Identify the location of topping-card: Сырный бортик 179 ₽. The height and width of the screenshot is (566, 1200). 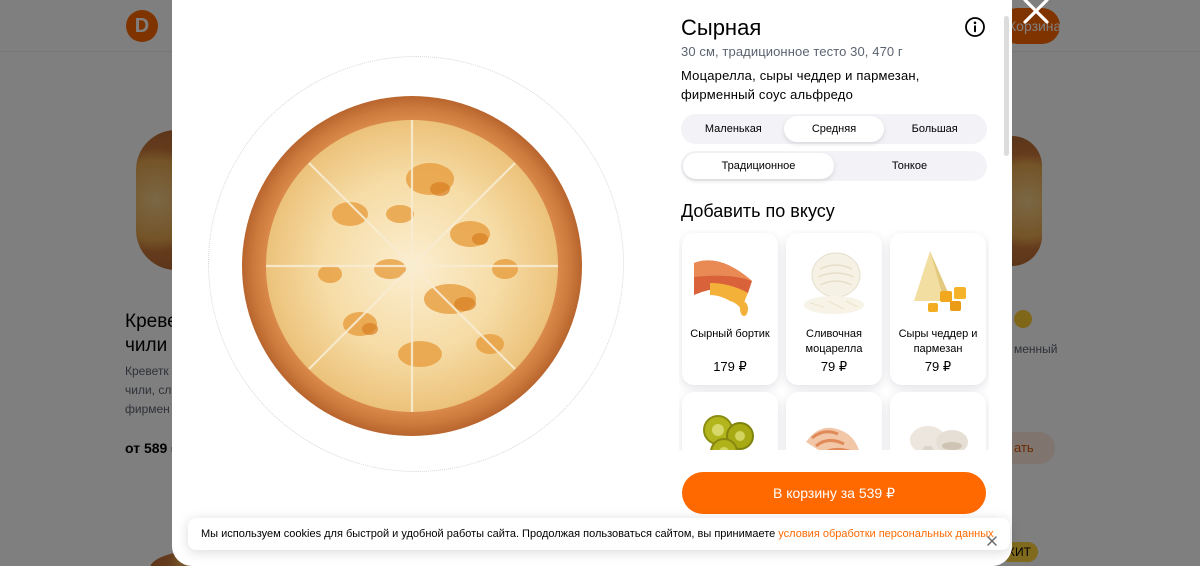
(730, 309).